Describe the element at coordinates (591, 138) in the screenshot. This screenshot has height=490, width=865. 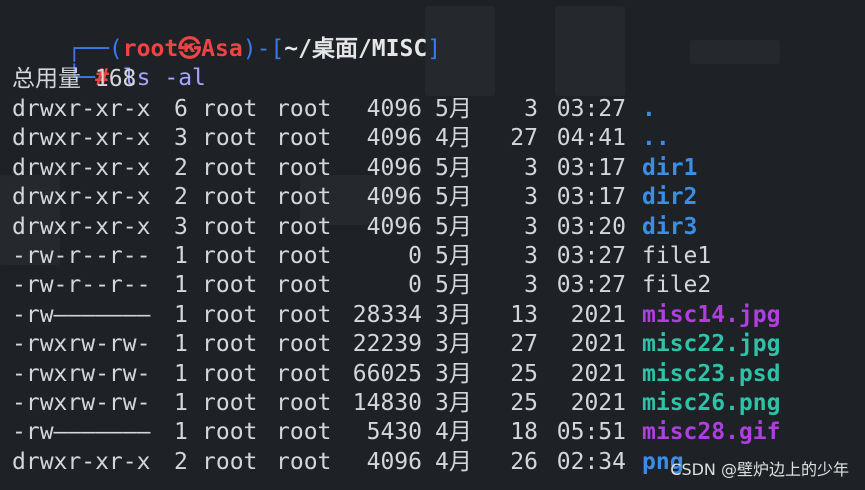
I see `row-time: 04:41` at that location.